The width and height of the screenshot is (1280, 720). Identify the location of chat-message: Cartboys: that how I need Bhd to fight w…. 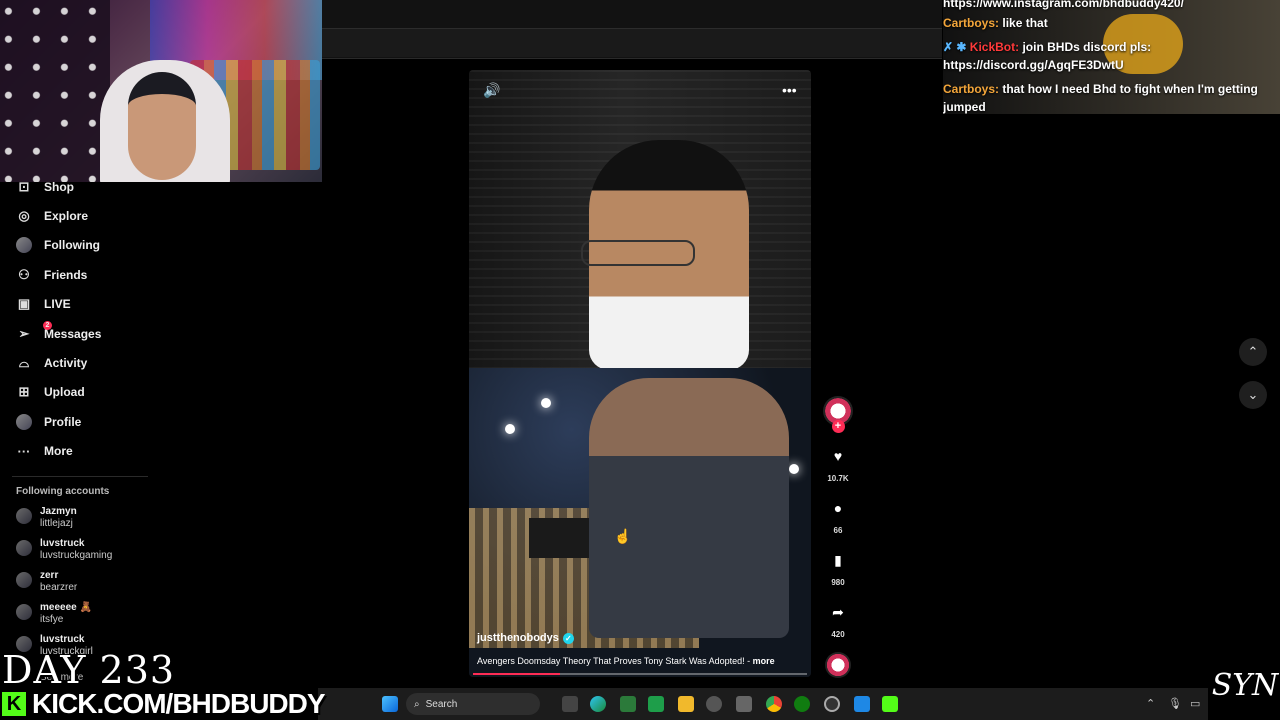
(1108, 97).